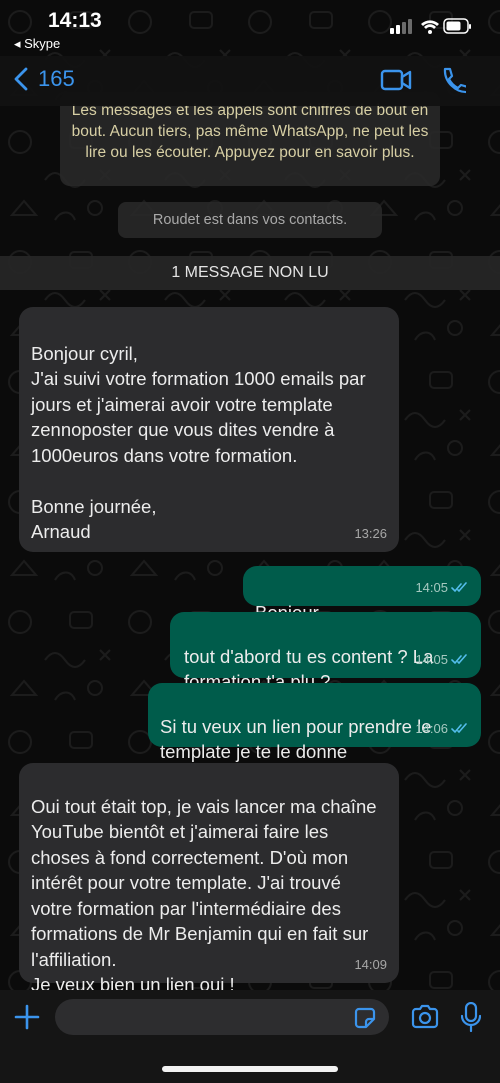 This screenshot has width=500, height=1083. I want to click on status-icons, so click(431, 28).